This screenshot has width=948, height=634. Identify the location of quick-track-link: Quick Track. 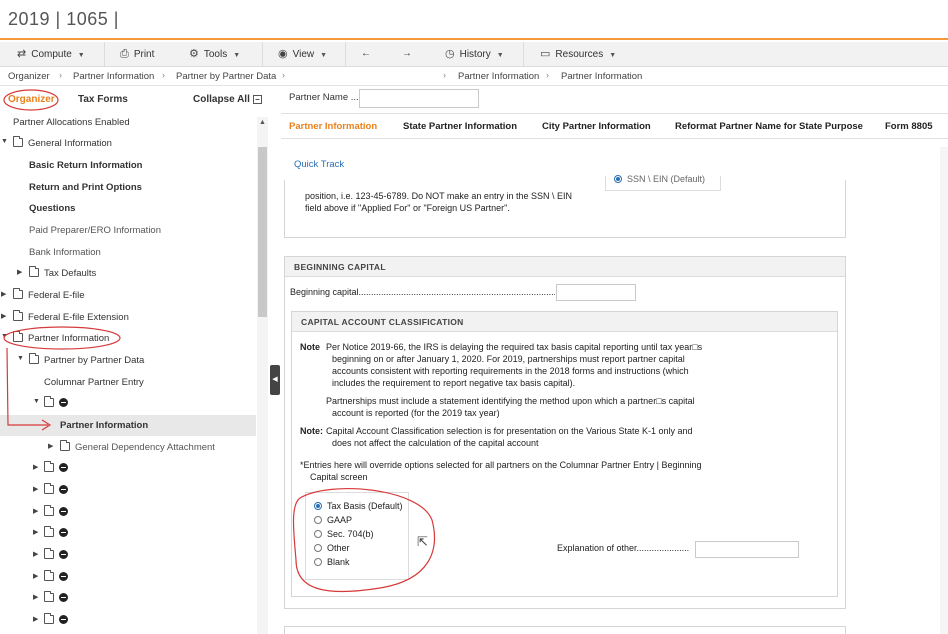
(319, 164).